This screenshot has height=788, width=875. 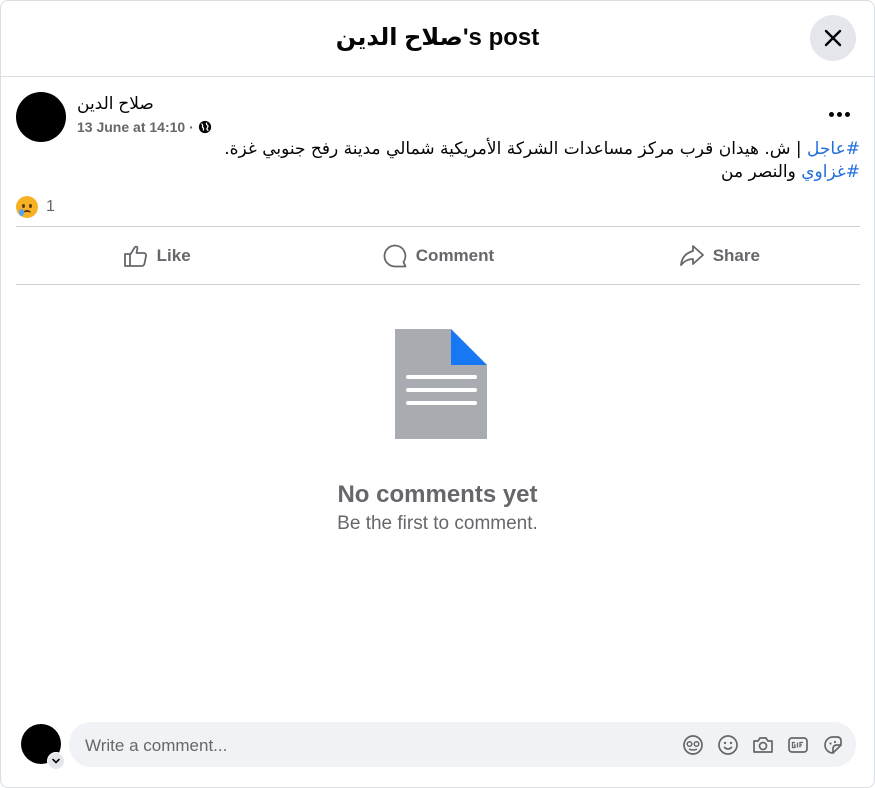 I want to click on document-icon, so click(x=441, y=384).